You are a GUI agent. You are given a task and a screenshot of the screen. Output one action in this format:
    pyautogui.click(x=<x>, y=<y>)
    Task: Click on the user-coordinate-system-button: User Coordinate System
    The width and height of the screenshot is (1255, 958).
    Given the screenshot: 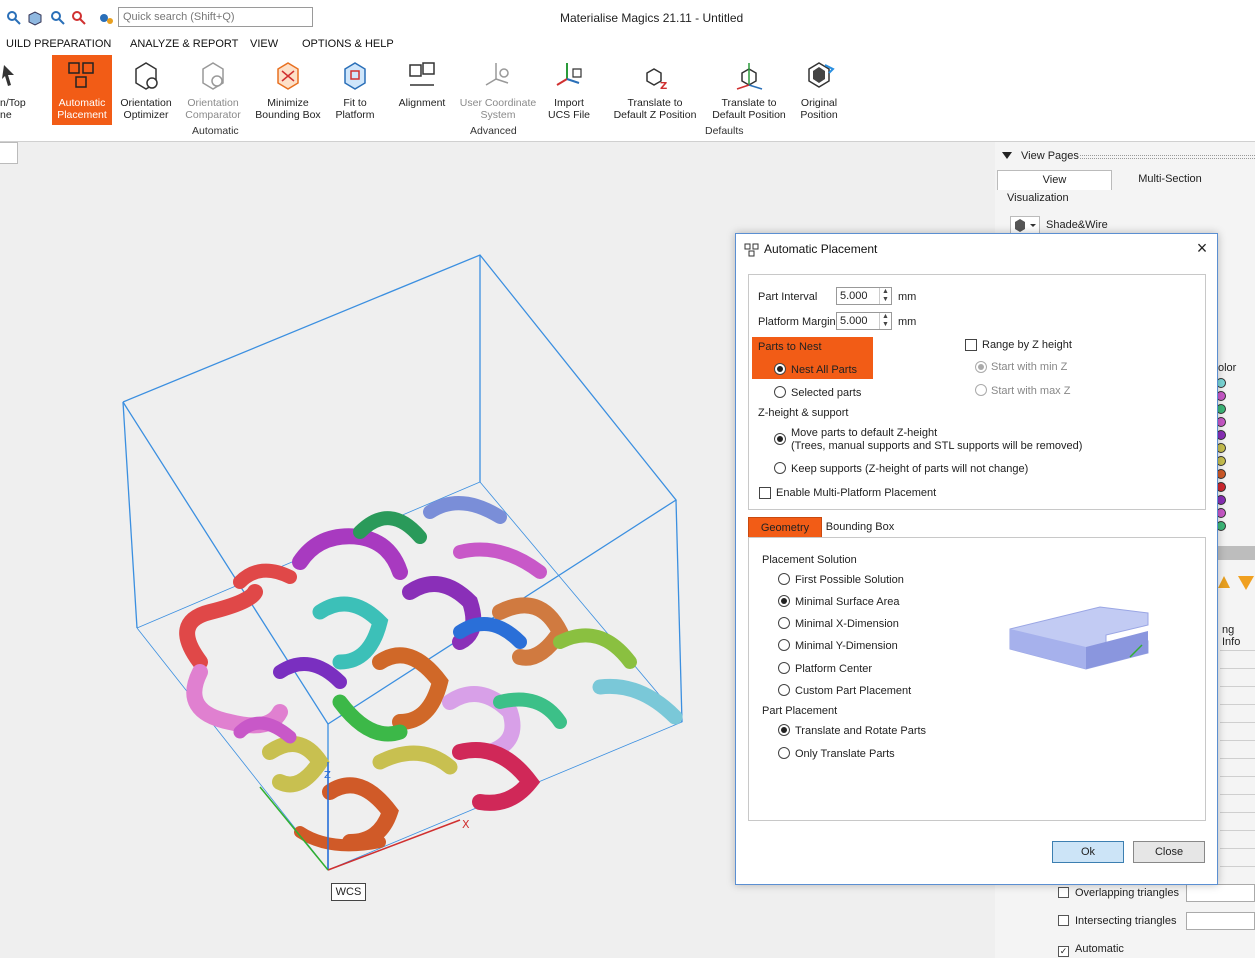 What is the action you would take?
    pyautogui.click(x=498, y=90)
    